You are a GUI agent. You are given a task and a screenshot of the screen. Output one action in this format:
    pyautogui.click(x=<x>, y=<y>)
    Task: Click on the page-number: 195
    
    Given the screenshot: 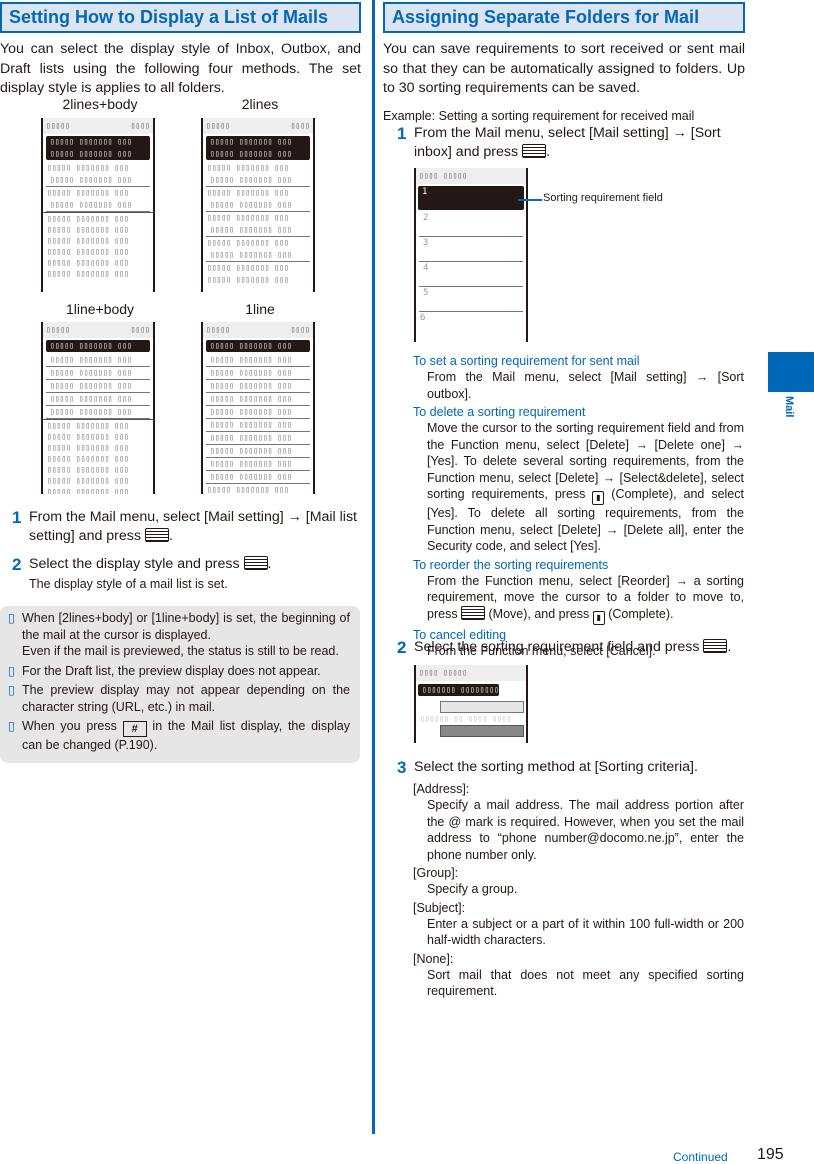 What is the action you would take?
    pyautogui.click(x=770, y=1154)
    